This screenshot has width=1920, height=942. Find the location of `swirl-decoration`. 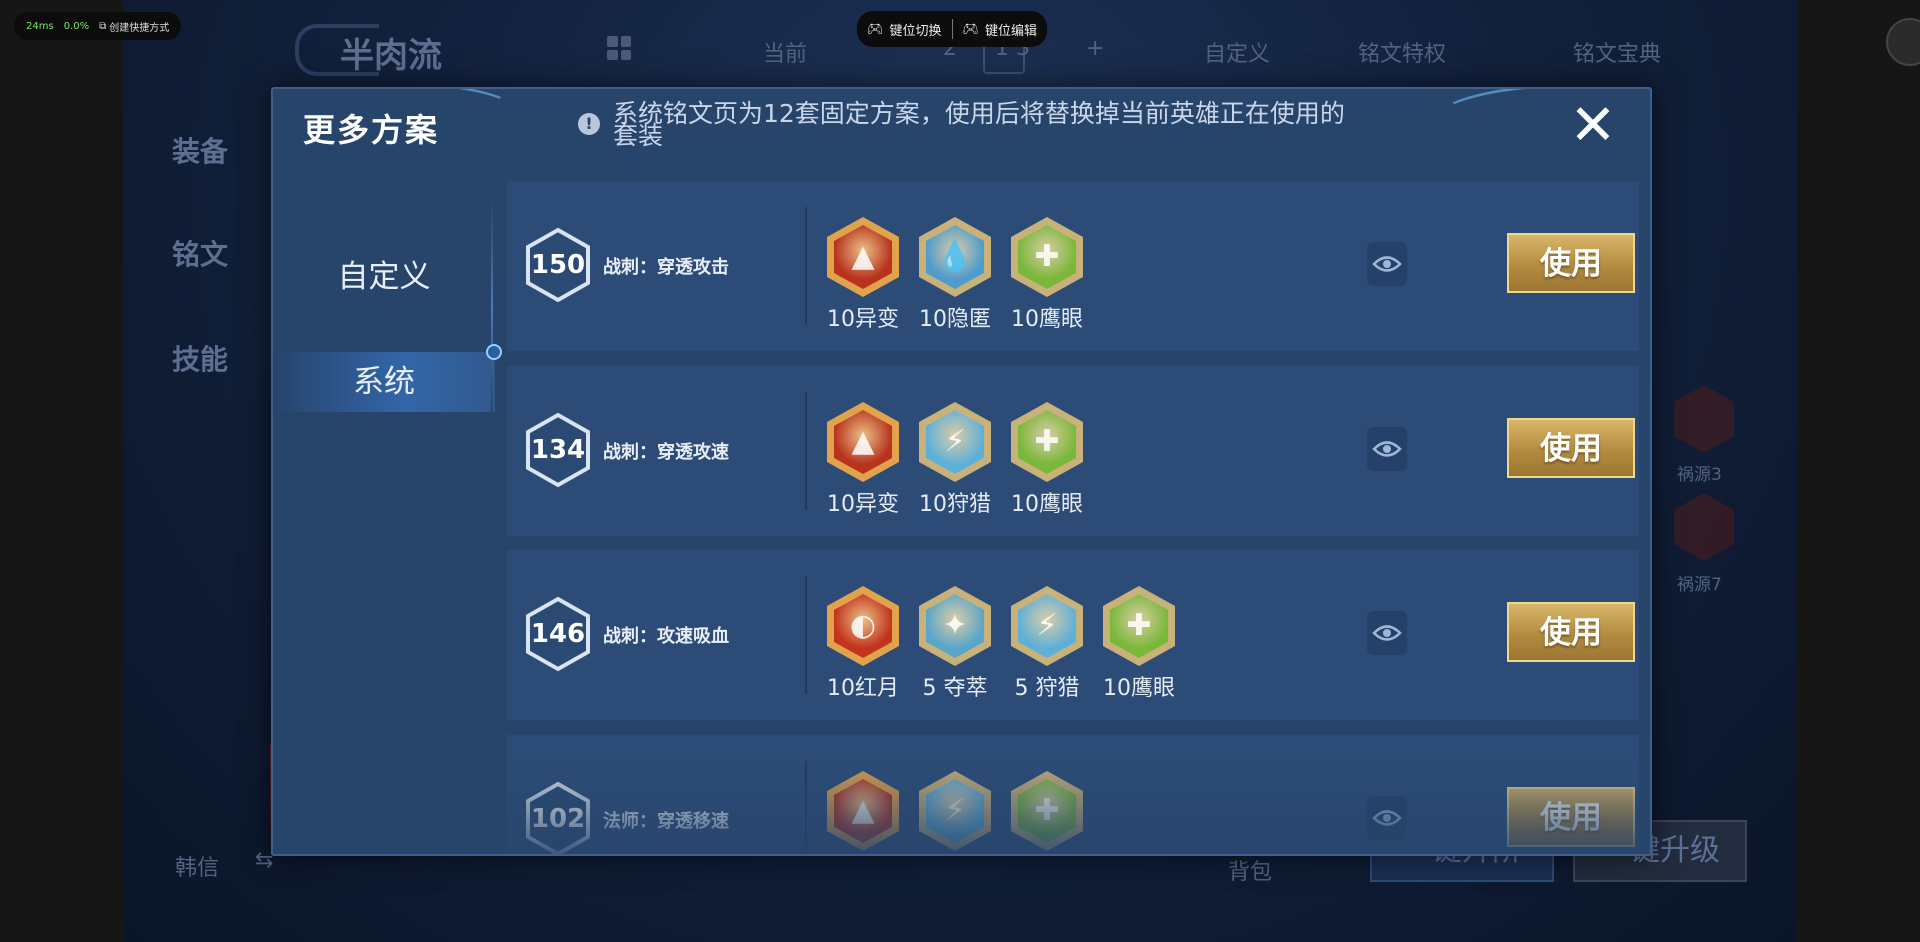

swirl-decoration is located at coordinates (1541, 124).